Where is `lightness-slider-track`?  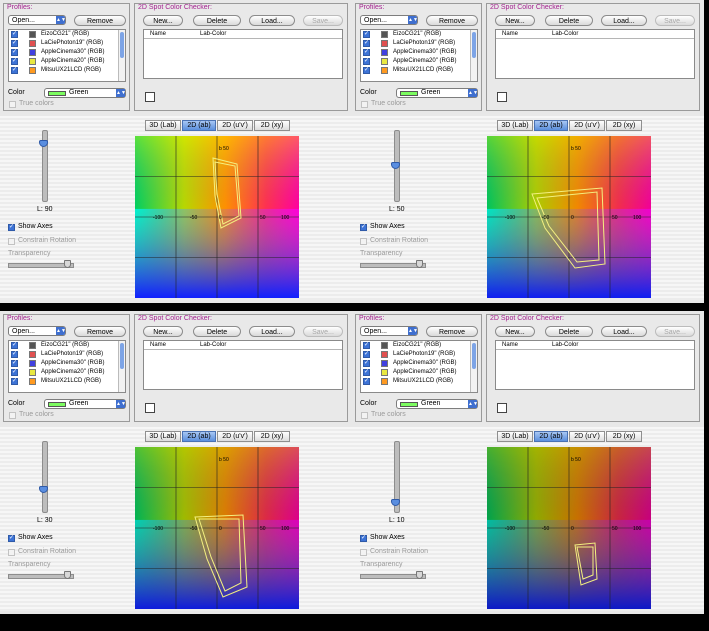 lightness-slider-track is located at coordinates (45, 477).